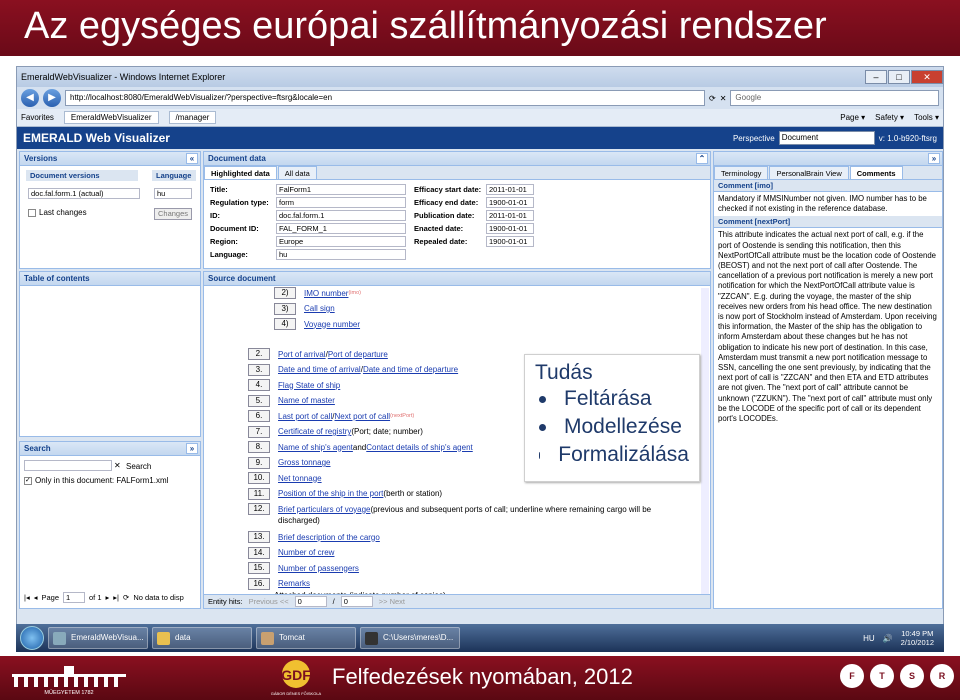 The image size is (960, 700). I want to click on scrollbar, so click(705, 441).